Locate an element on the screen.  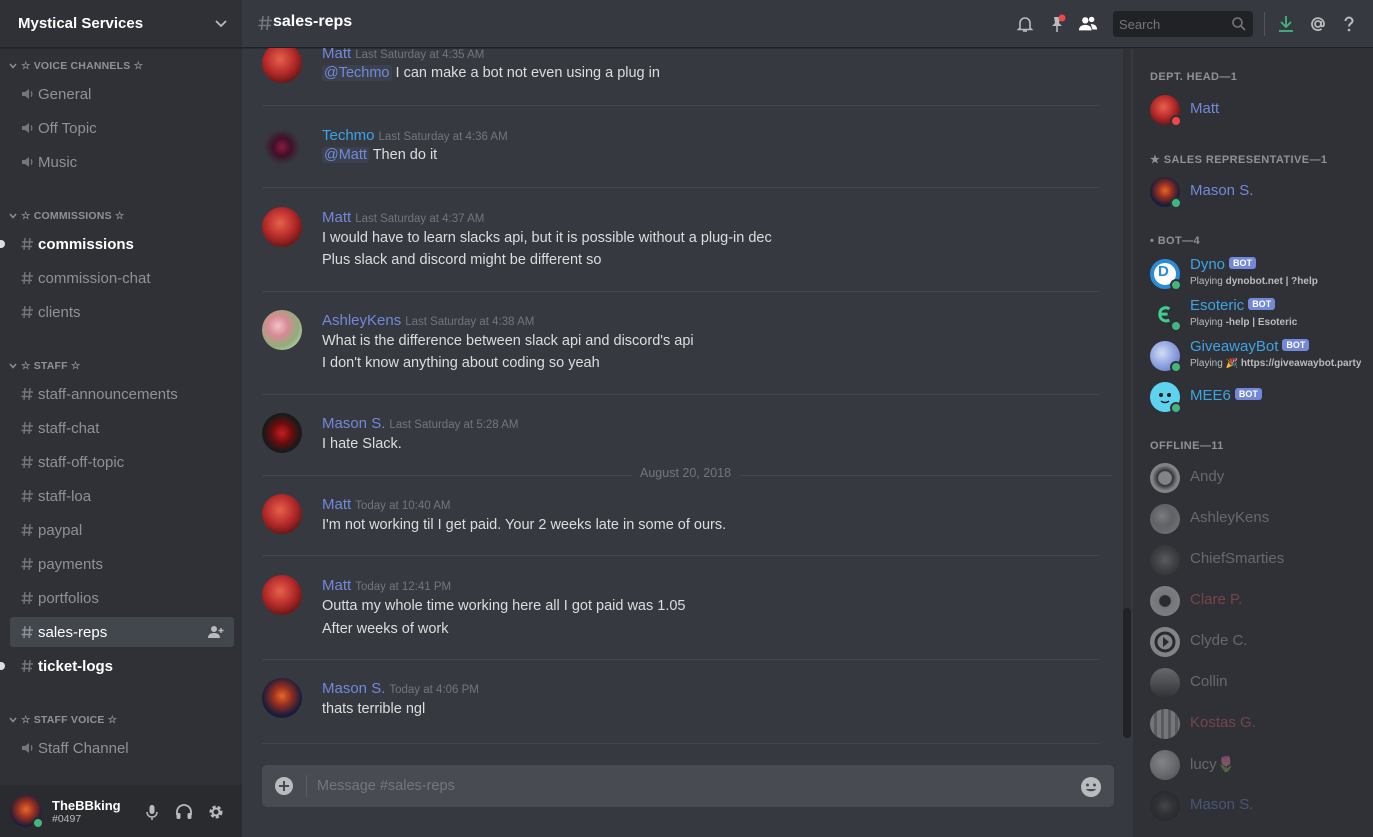
member-item: Clyde C. is located at coordinates (1257, 645).